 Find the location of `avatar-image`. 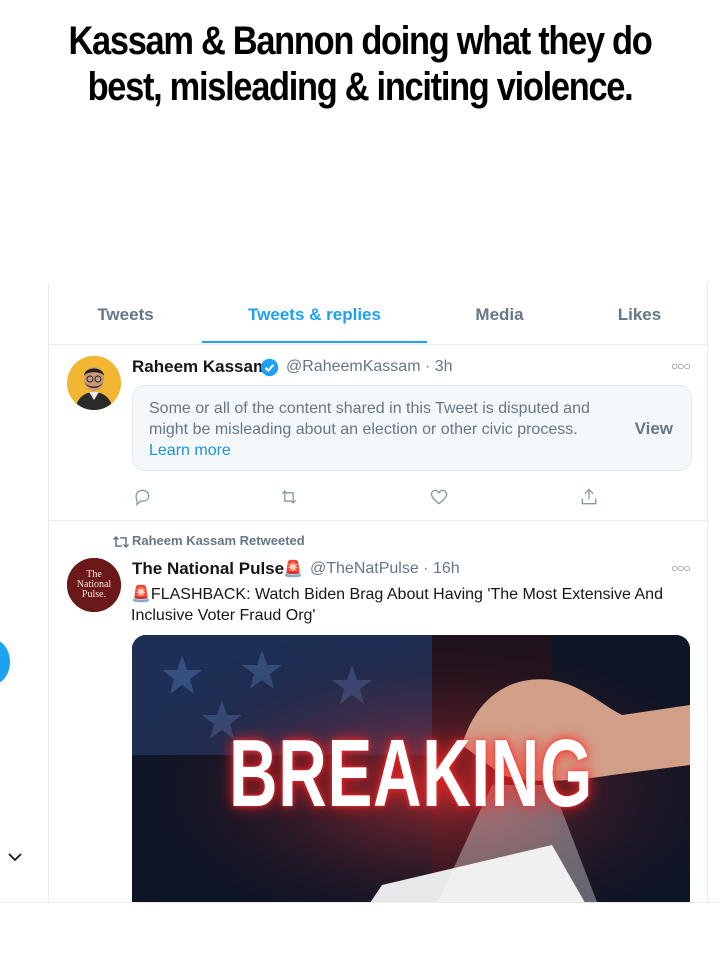

avatar-image is located at coordinates (94, 383).